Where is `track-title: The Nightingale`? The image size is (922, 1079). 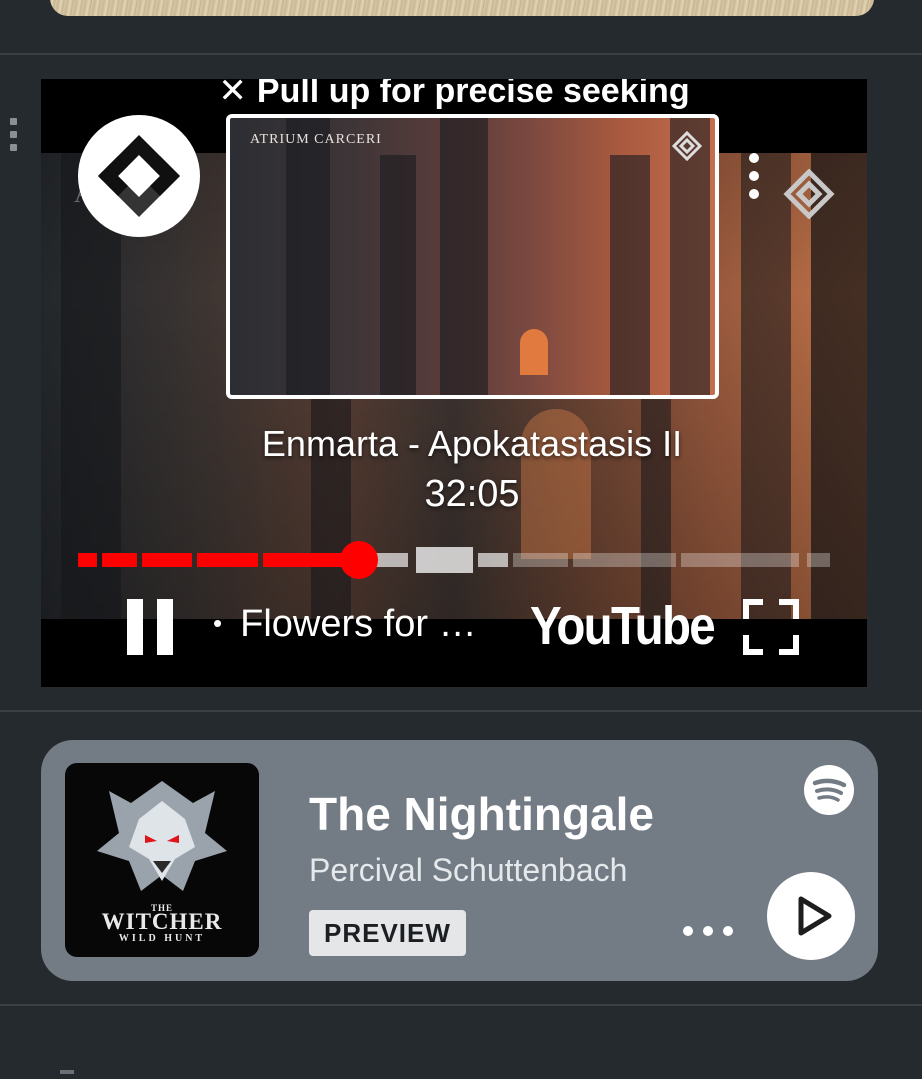 track-title: The Nightingale is located at coordinates (481, 814).